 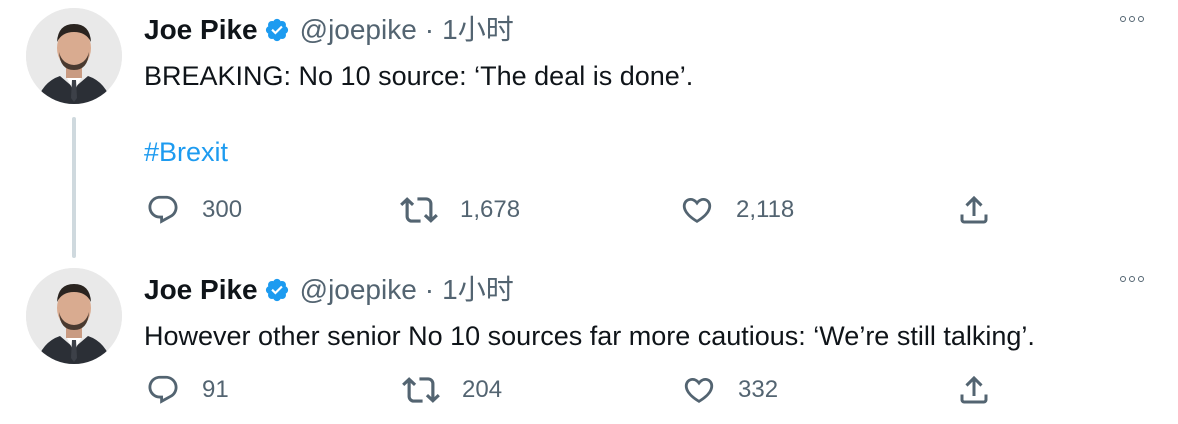 I want to click on like-button: 2,118, so click(x=737, y=210).